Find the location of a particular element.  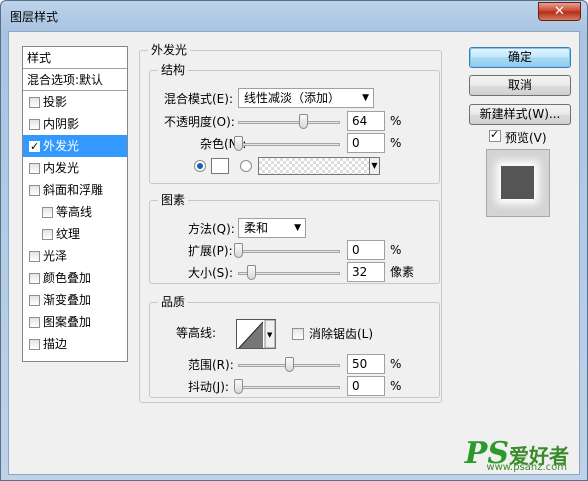

solid-color-radio is located at coordinates (200, 166).